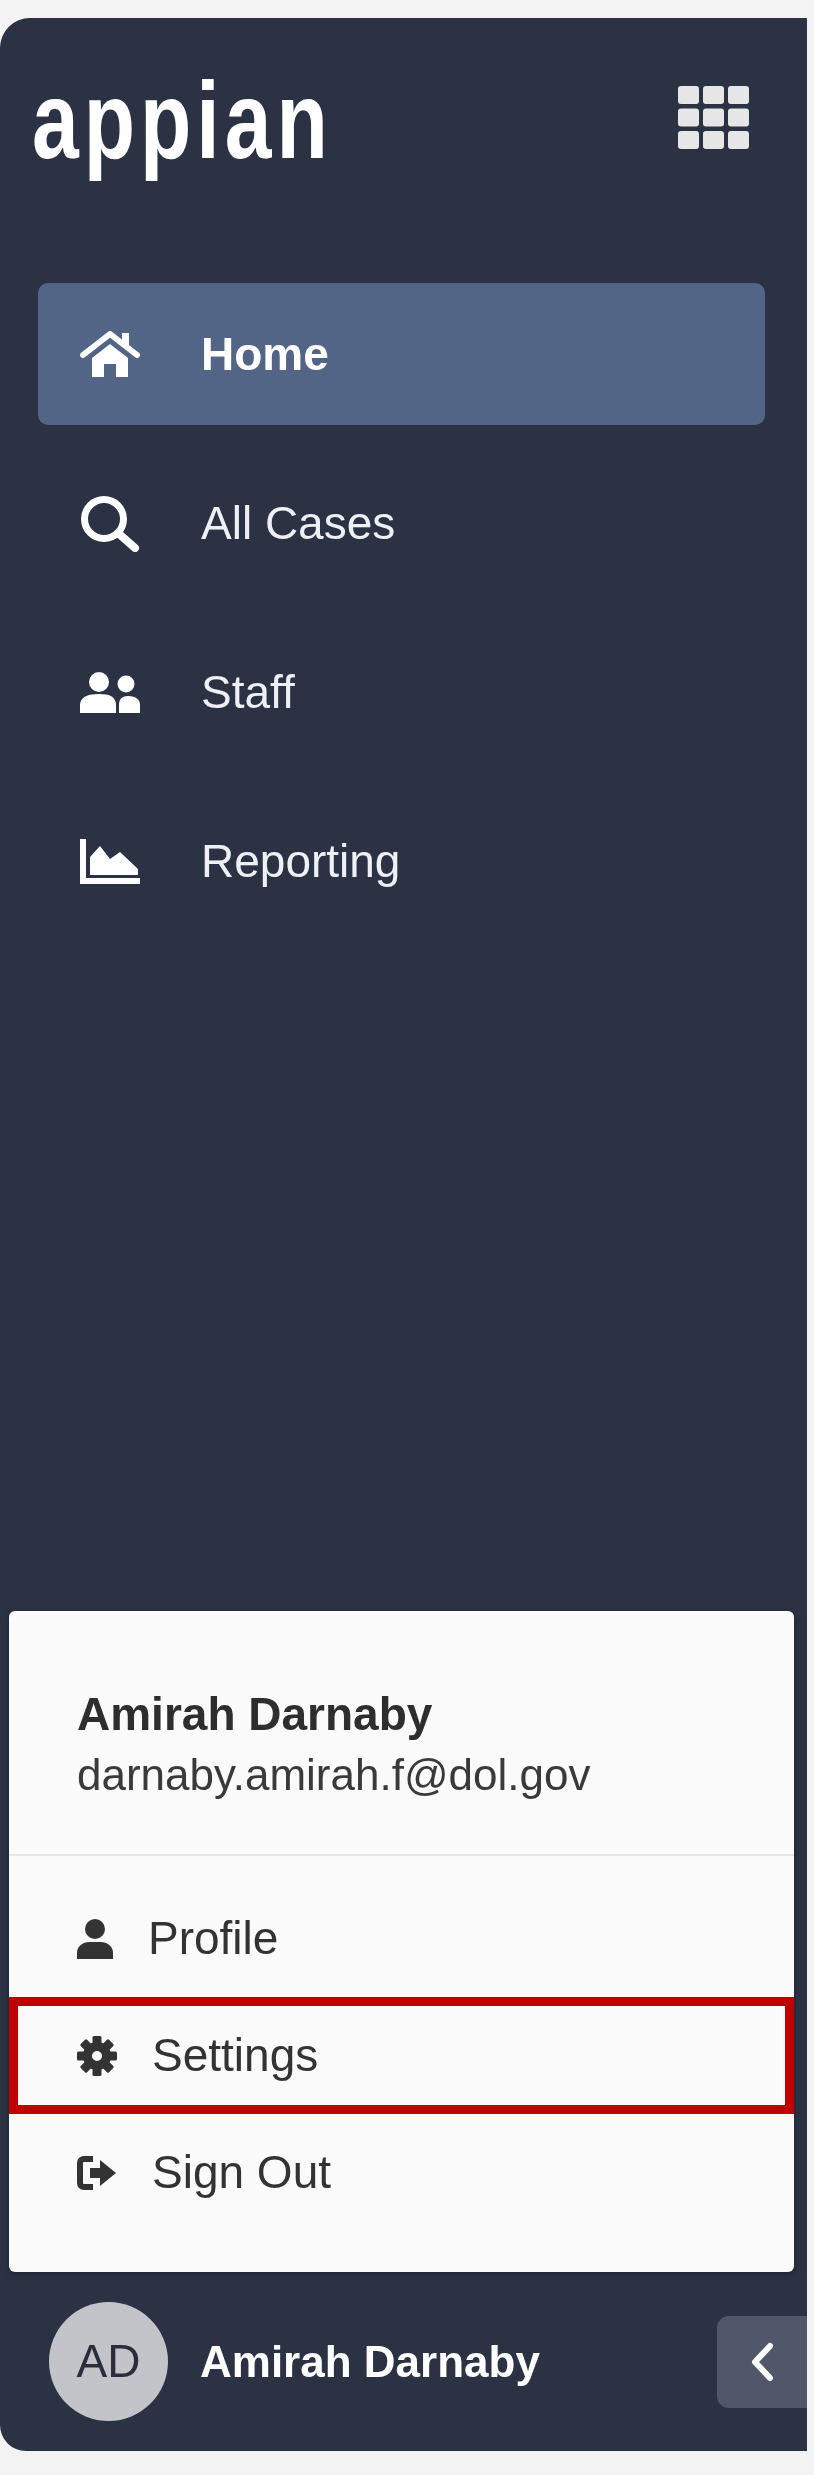 Image resolution: width=814 pixels, height=2475 pixels. What do you see at coordinates (401, 861) in the screenshot?
I see `nav-item: Reporting` at bounding box center [401, 861].